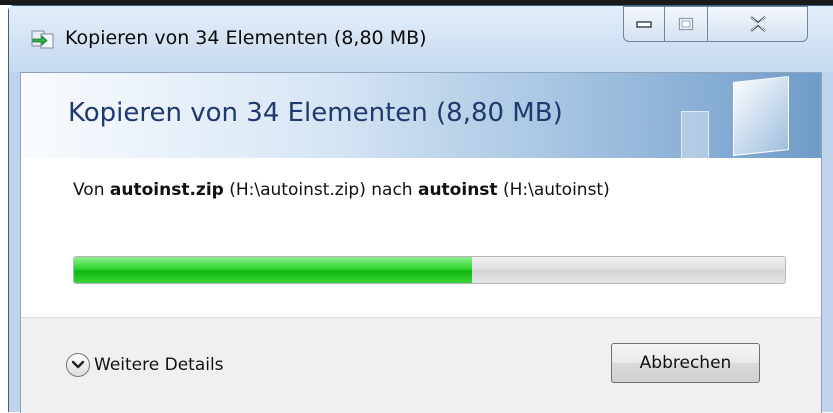  I want to click on more-details-label: Weitere Details, so click(159, 365).